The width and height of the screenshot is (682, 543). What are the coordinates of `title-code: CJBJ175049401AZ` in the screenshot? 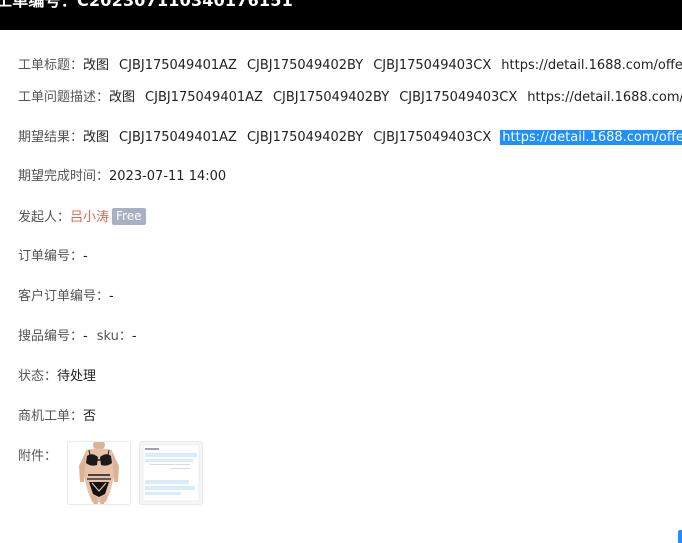 It's located at (178, 65).